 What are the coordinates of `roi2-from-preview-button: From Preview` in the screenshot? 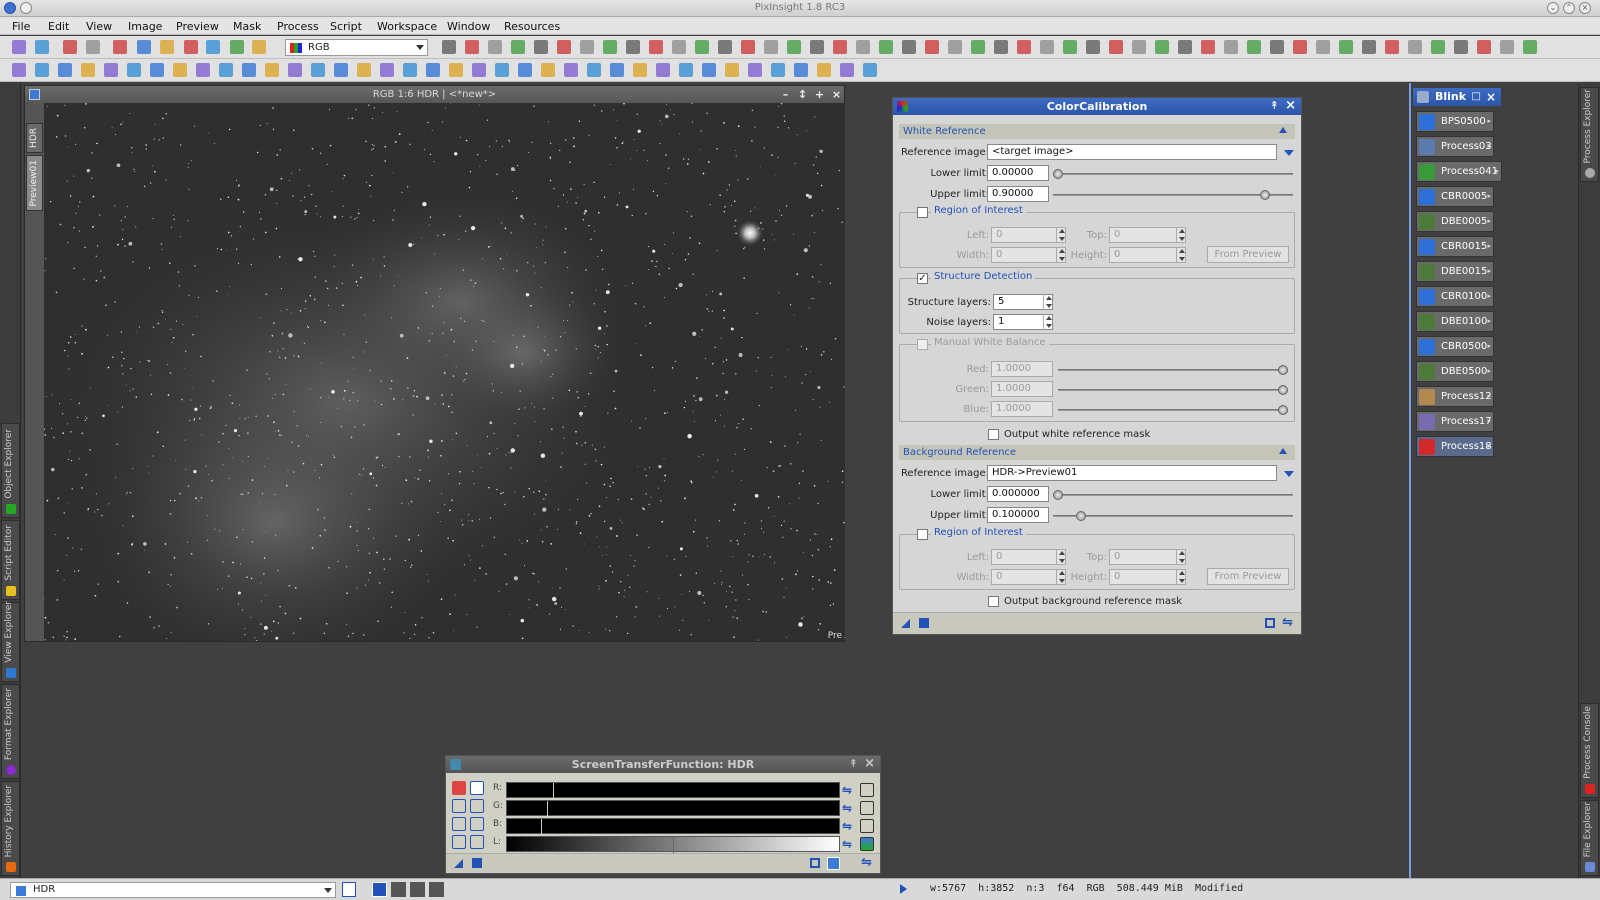 It's located at (1248, 576).